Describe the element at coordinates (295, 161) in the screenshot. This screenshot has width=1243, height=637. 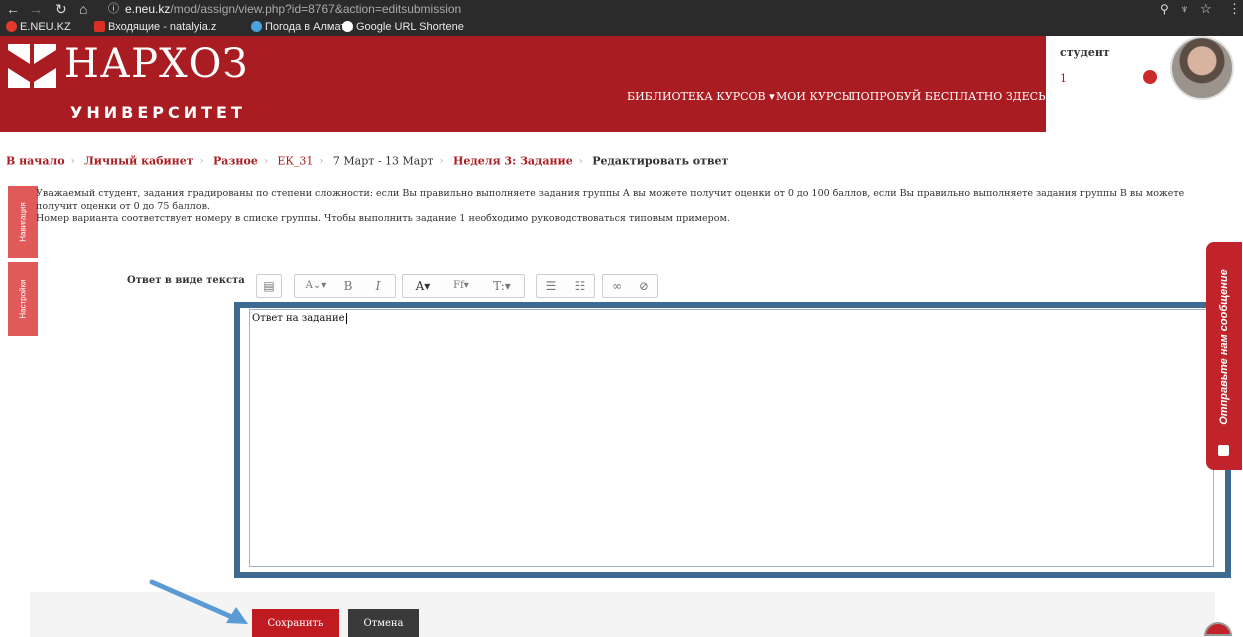
I see `crumb-course: ЕК_31` at that location.